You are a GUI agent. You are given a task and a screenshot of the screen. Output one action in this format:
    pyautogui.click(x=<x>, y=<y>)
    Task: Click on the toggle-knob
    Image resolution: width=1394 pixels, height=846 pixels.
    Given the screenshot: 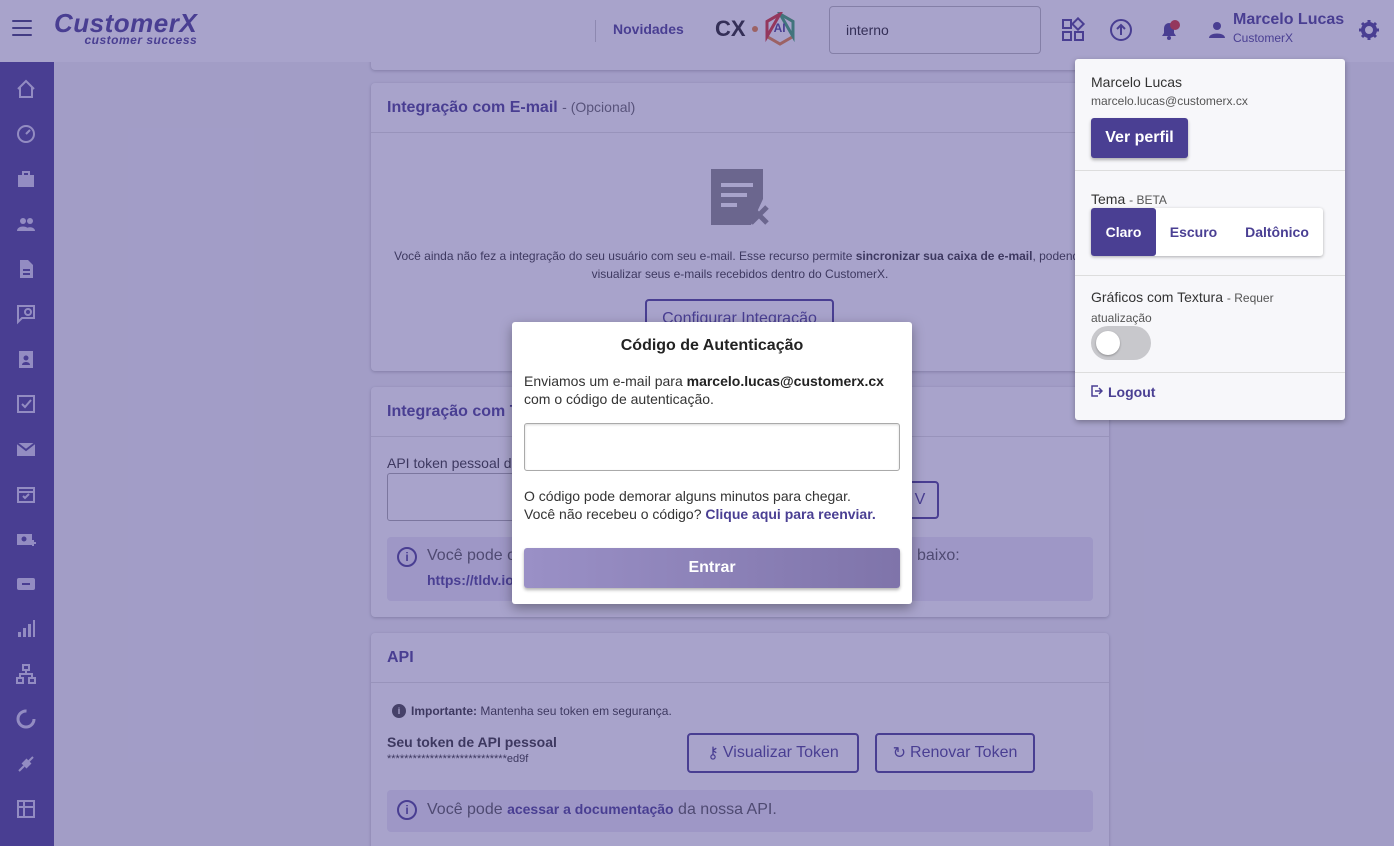 What is the action you would take?
    pyautogui.click(x=1108, y=343)
    